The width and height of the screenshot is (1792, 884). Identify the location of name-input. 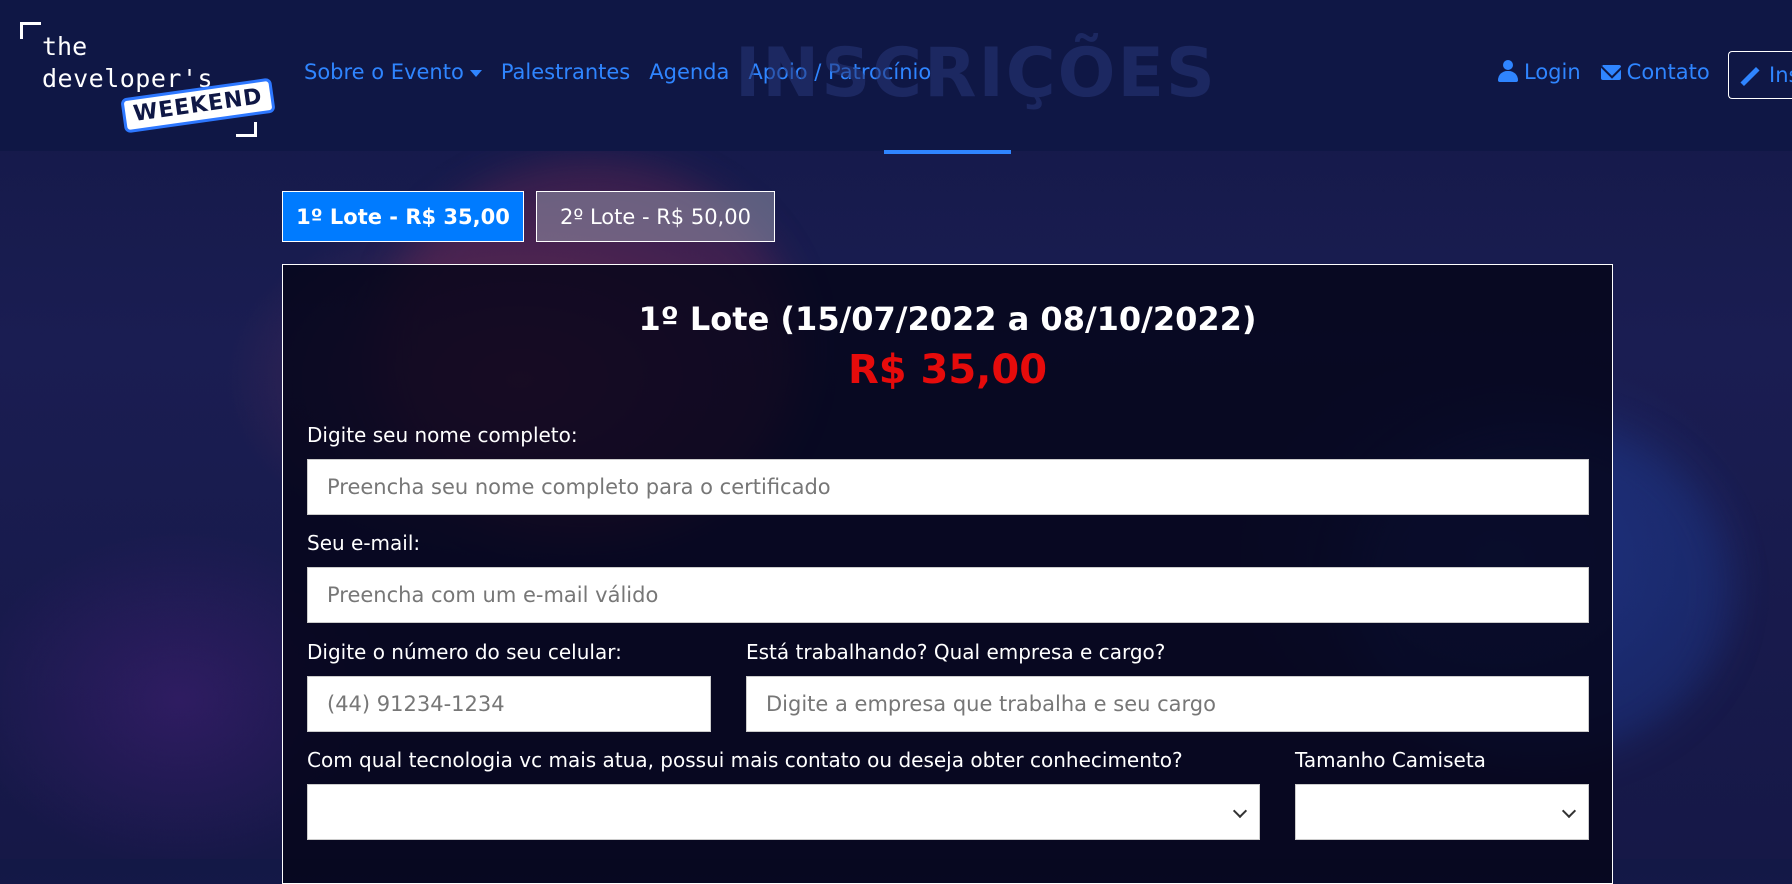
(948, 487).